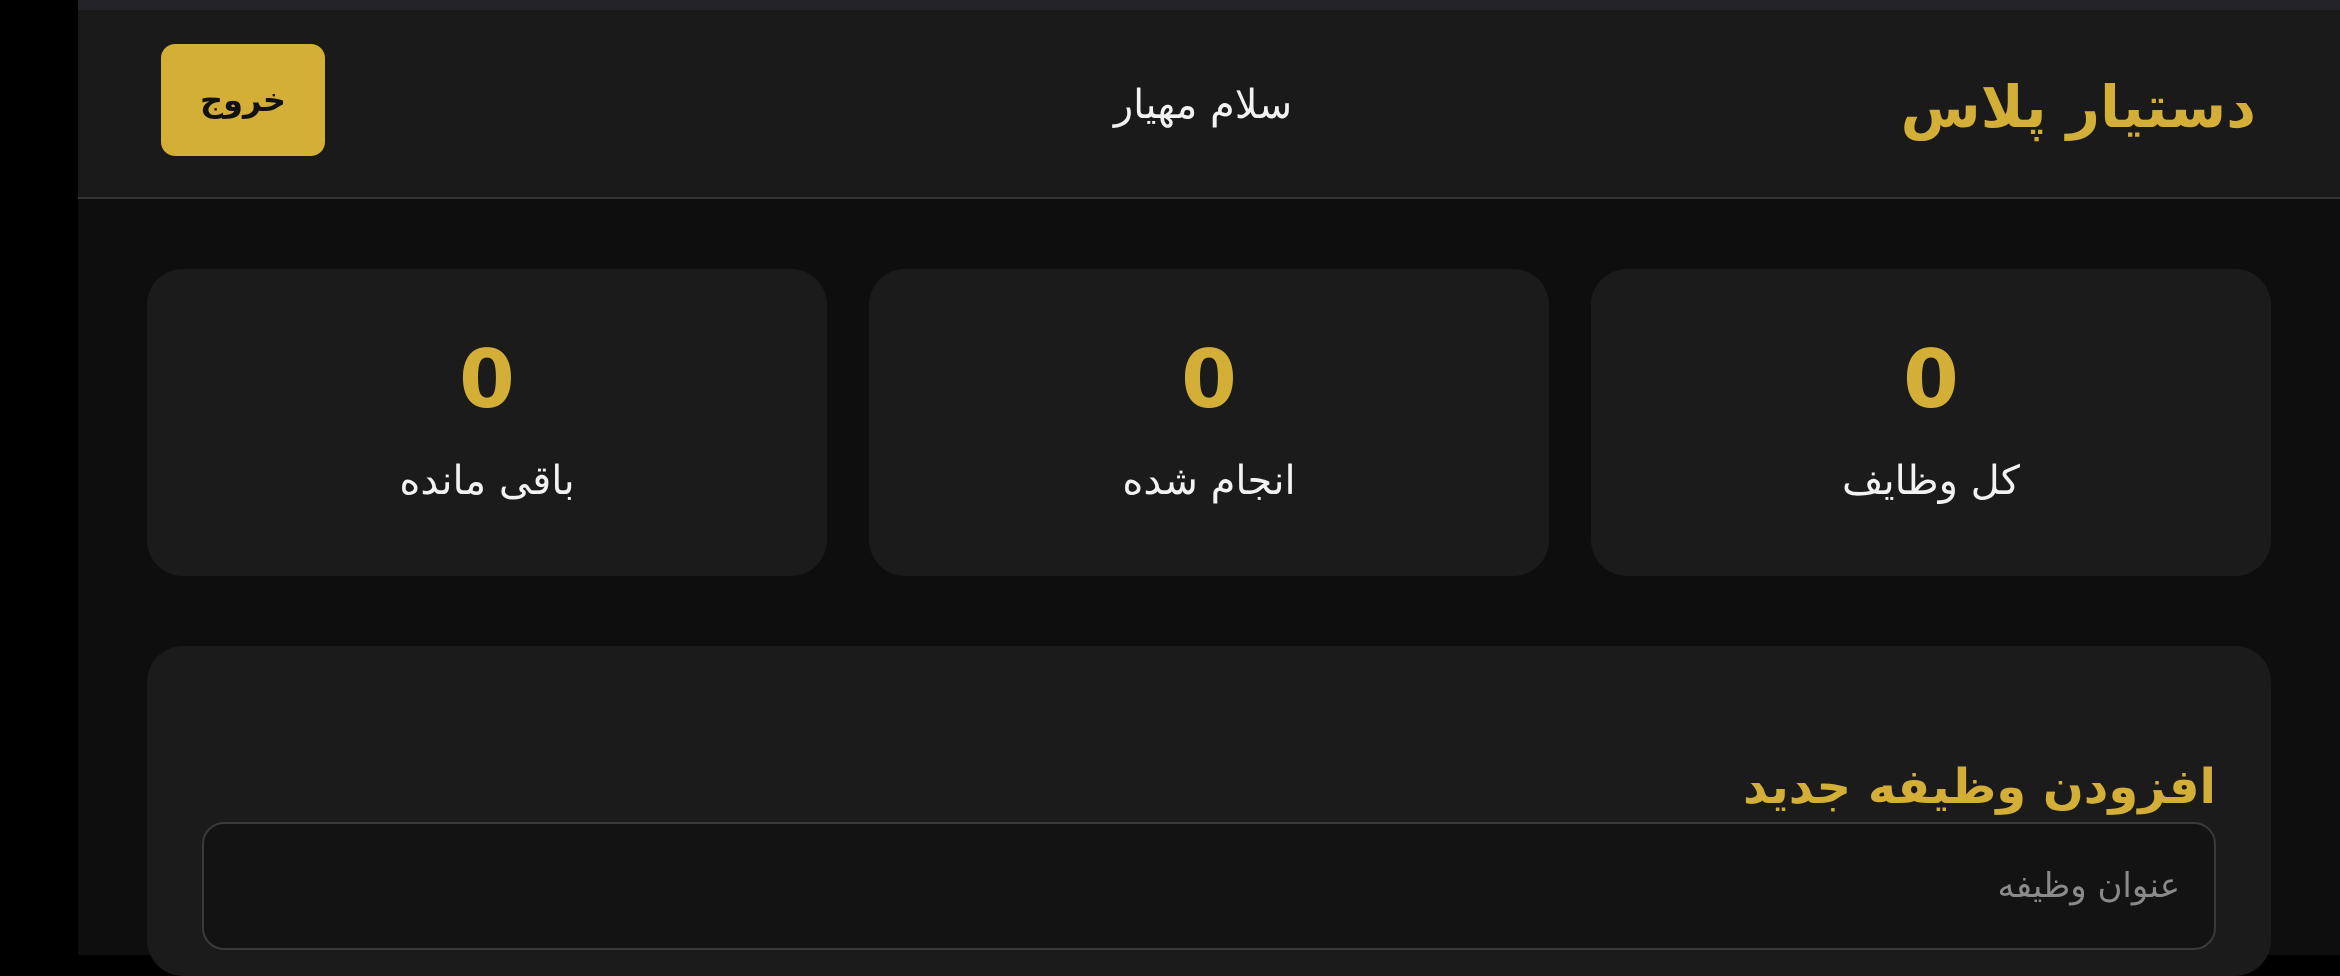 This screenshot has height=976, width=2340. Describe the element at coordinates (1209, 481) in the screenshot. I see `stat-label-done: انجام شده` at that location.